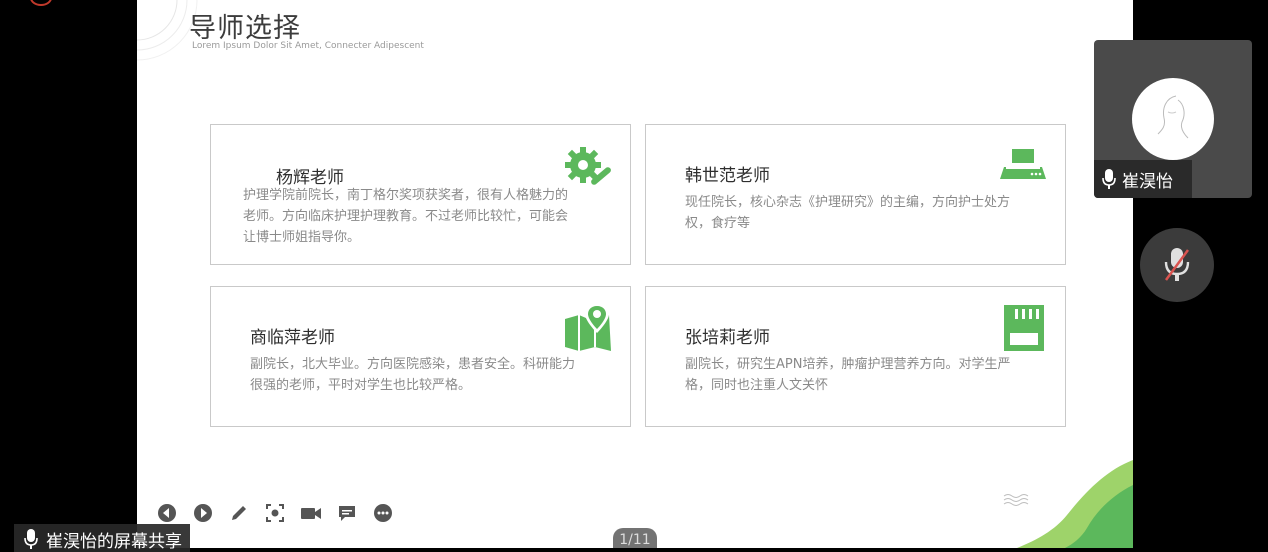  I want to click on more-icon, so click(383, 513).